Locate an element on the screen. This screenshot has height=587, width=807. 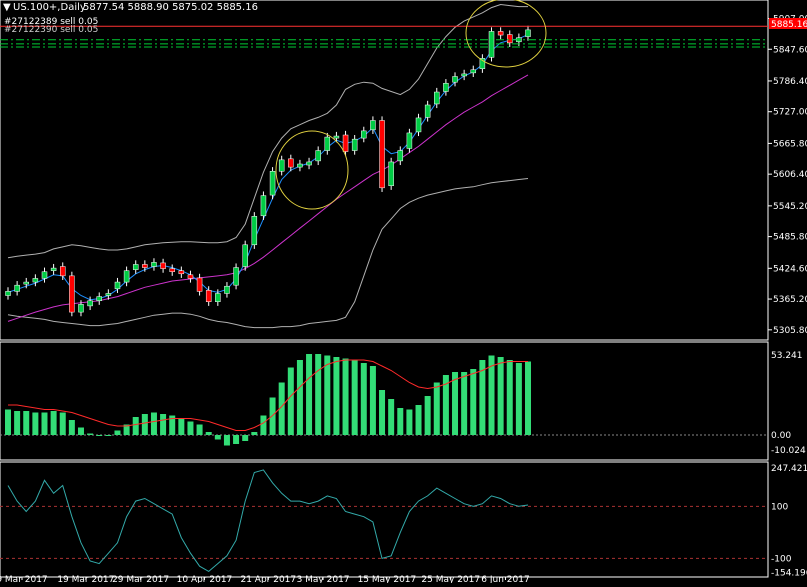
order-label-2: #27122390 sell 0.05 is located at coordinates (51, 30).